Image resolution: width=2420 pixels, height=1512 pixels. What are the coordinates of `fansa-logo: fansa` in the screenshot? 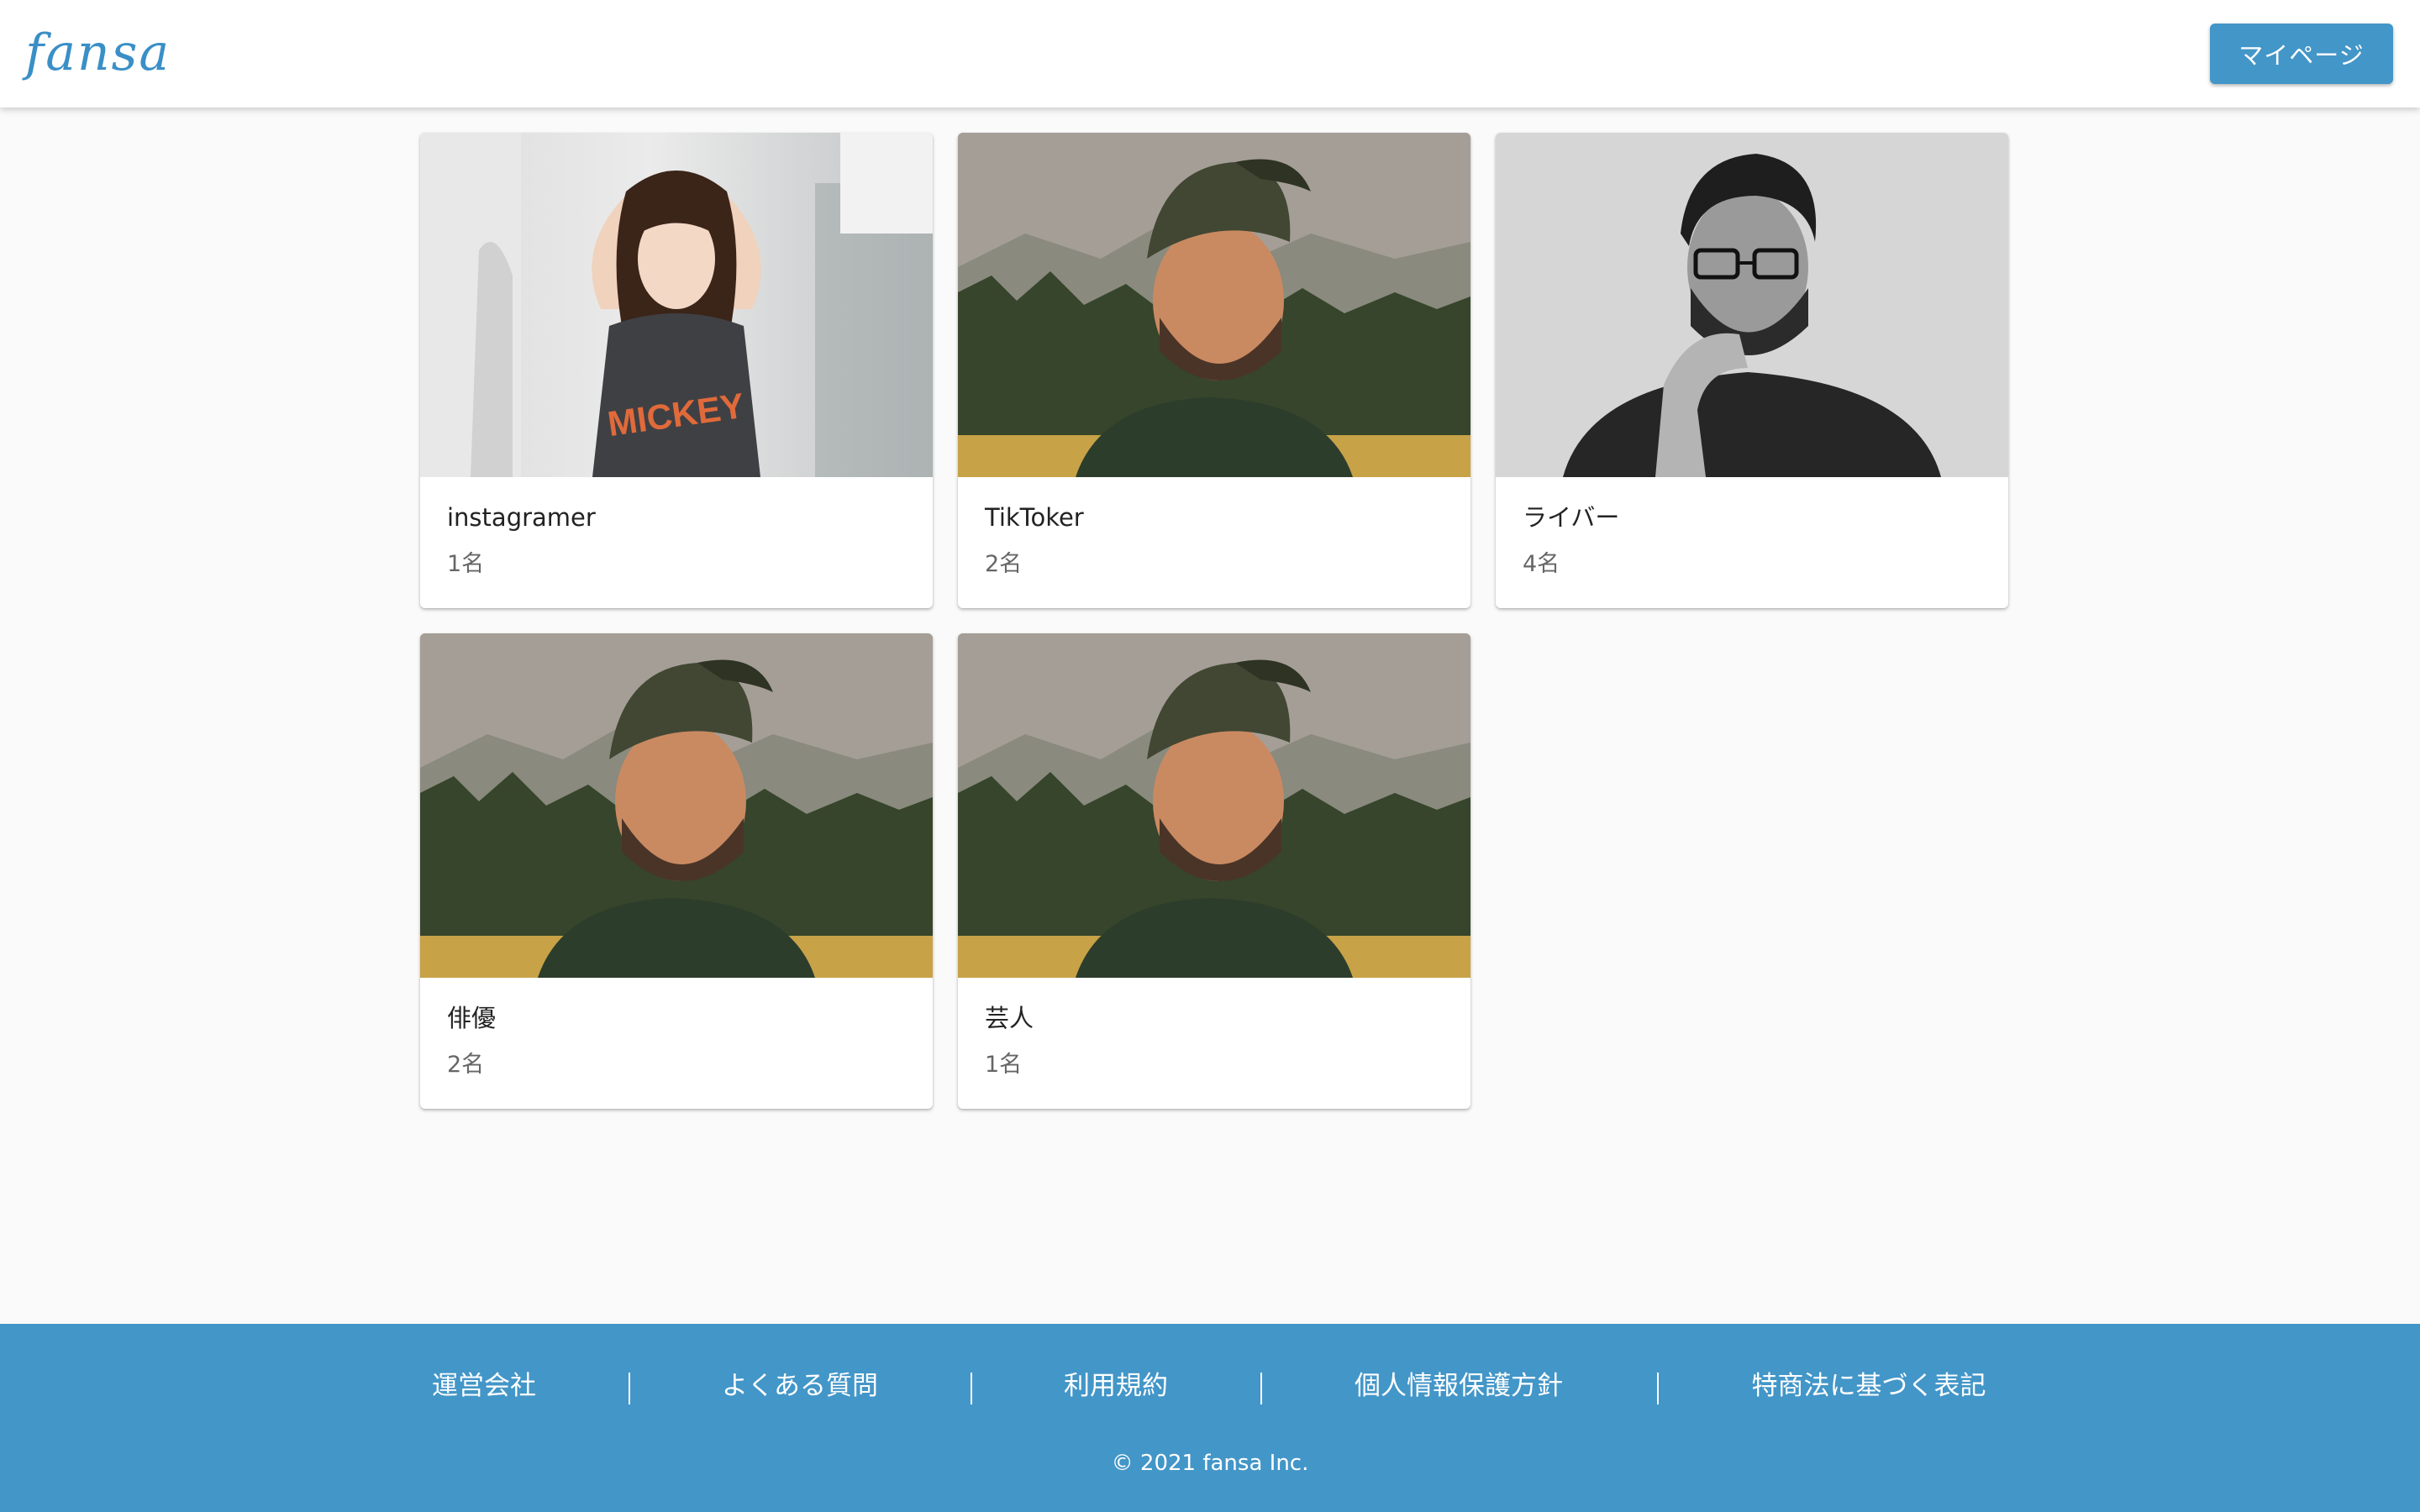 It's located at (98, 53).